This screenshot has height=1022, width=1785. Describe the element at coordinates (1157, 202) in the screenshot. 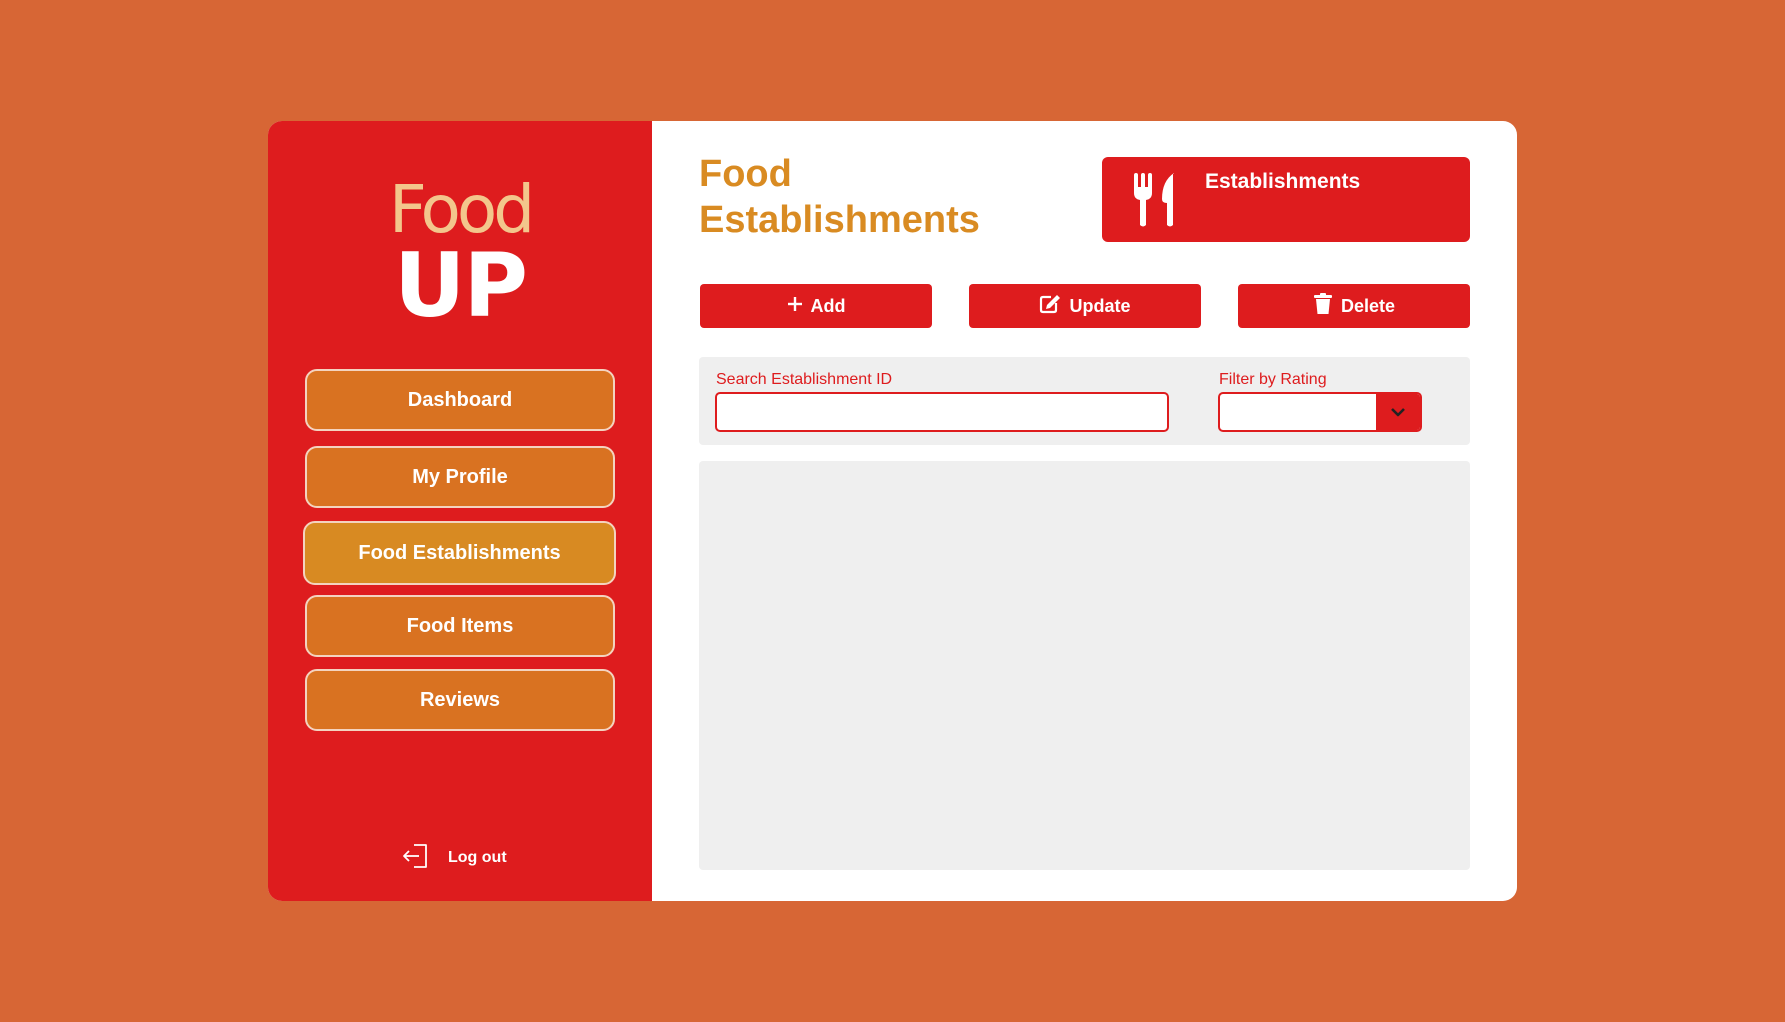

I see `fork-knife-icon` at that location.